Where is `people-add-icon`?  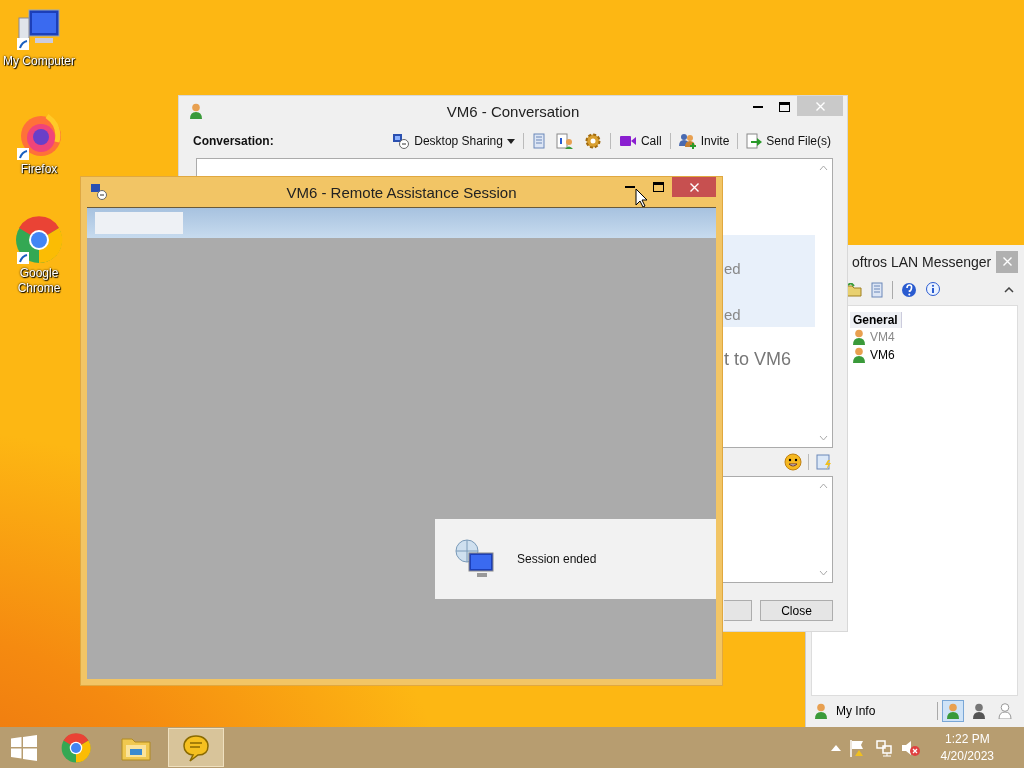
people-add-icon is located at coordinates (687, 141).